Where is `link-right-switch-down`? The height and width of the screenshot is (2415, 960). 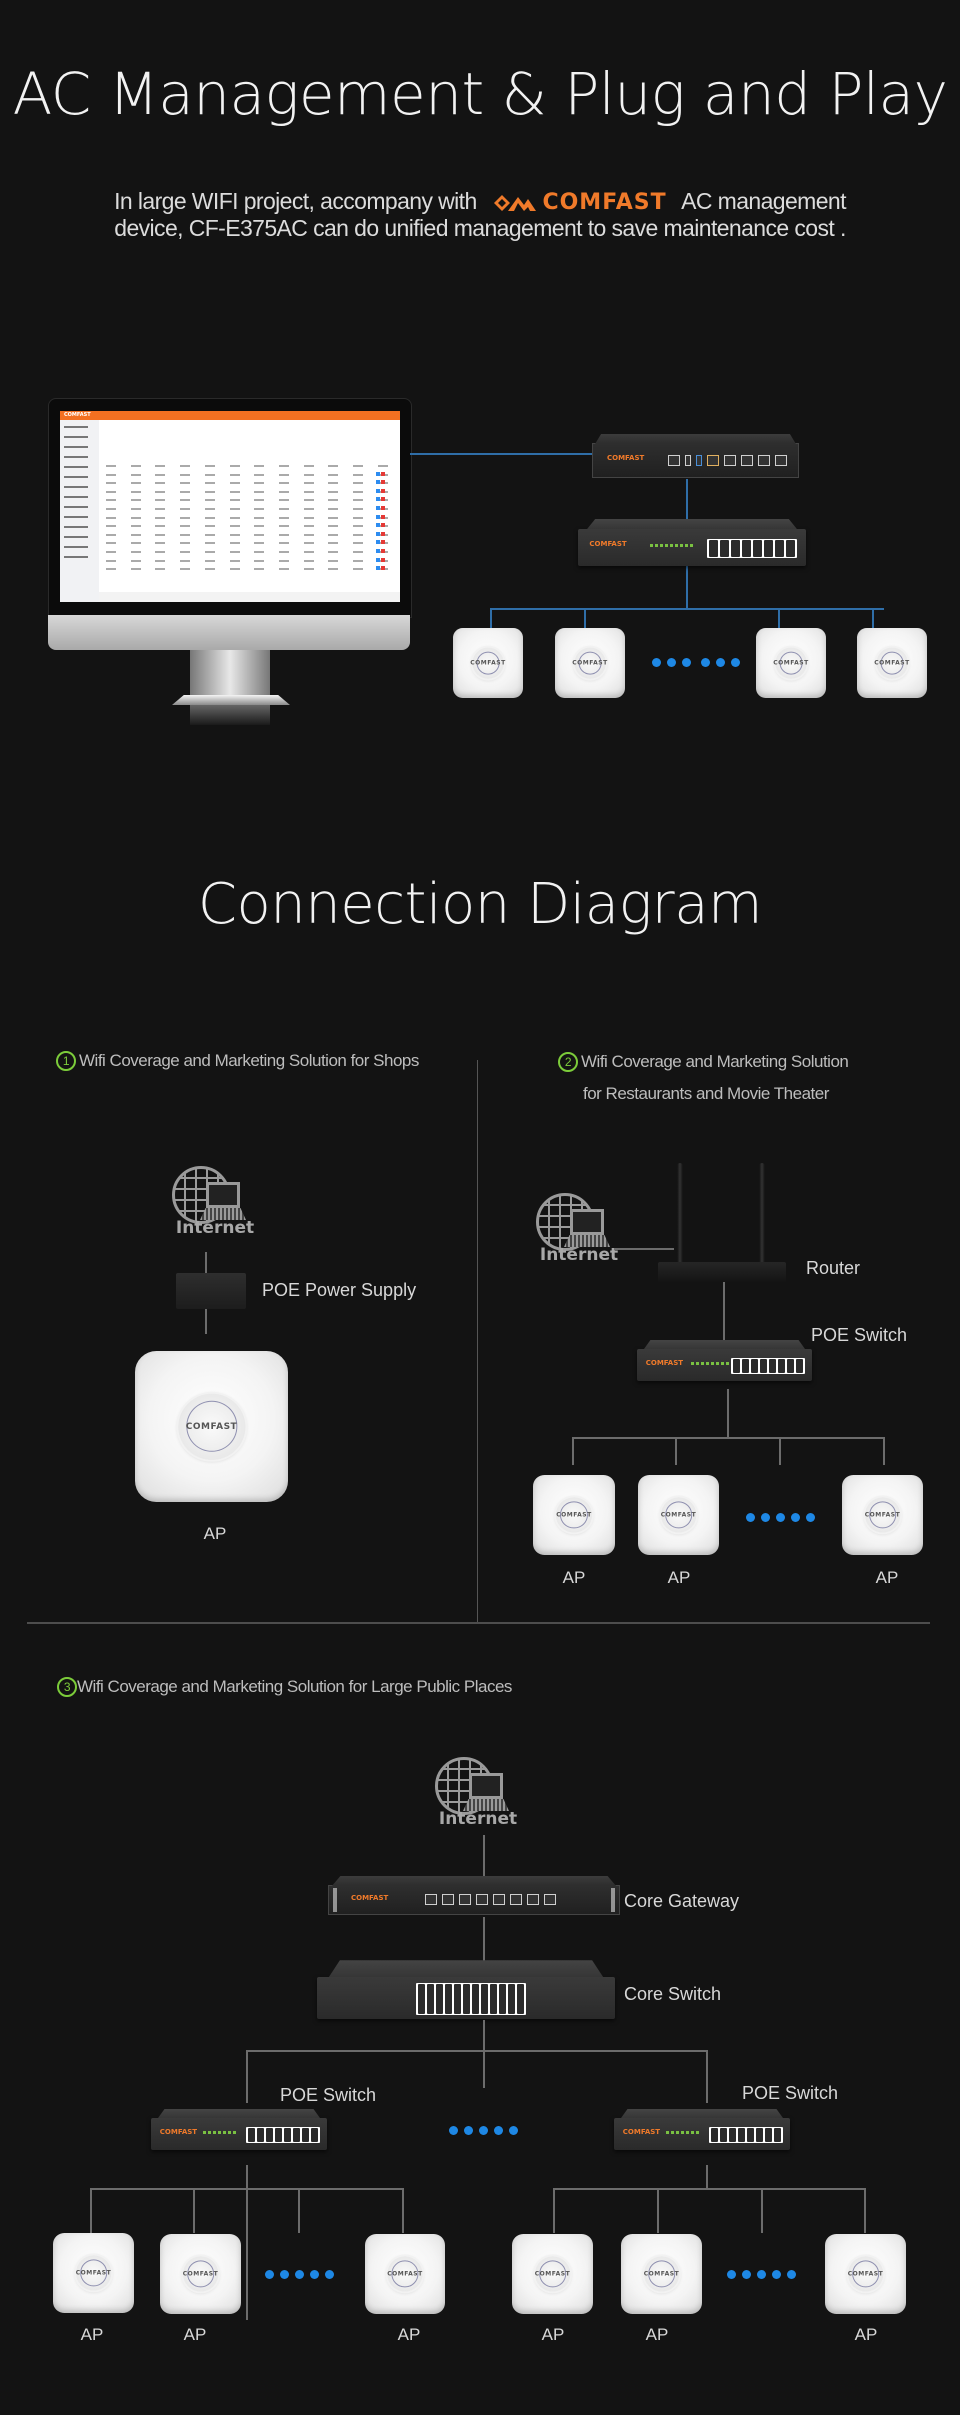
link-right-switch-down is located at coordinates (707, 2177).